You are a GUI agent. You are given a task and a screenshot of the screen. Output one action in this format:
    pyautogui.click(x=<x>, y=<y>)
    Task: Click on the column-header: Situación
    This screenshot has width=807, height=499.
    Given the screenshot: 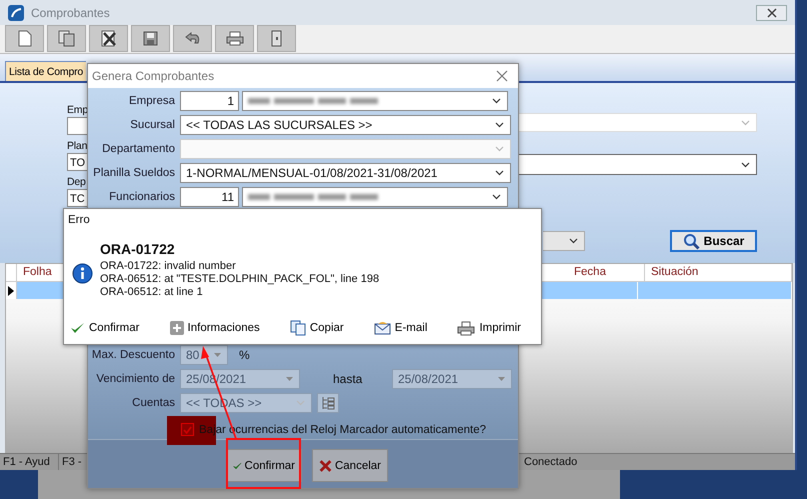 What is the action you would take?
    pyautogui.click(x=718, y=272)
    